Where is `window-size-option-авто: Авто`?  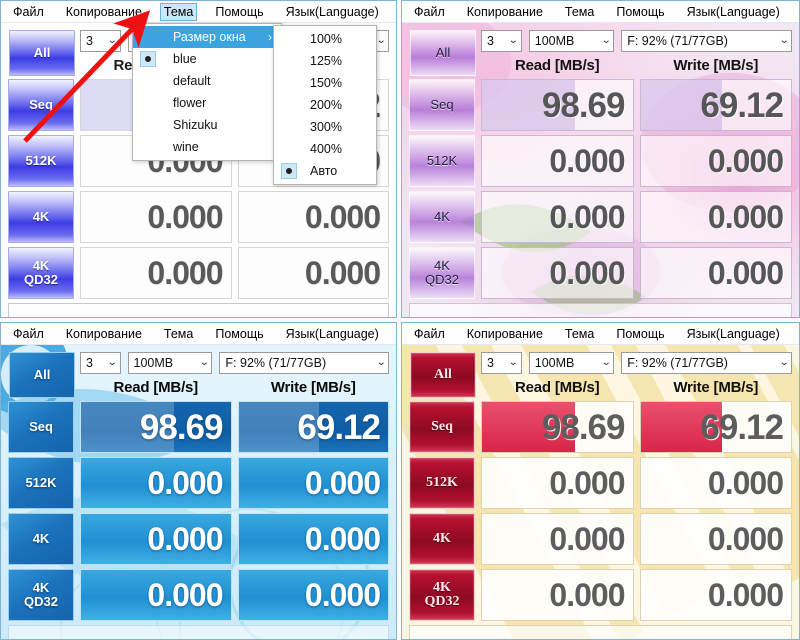 window-size-option-авто: Авто is located at coordinates (325, 171).